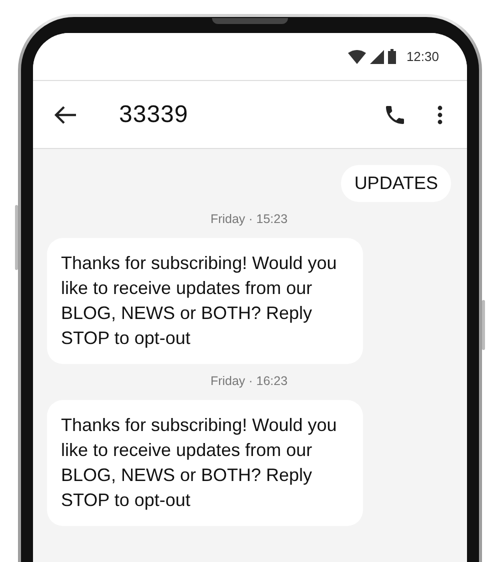  I want to click on conversation-title: 33339, so click(154, 114).